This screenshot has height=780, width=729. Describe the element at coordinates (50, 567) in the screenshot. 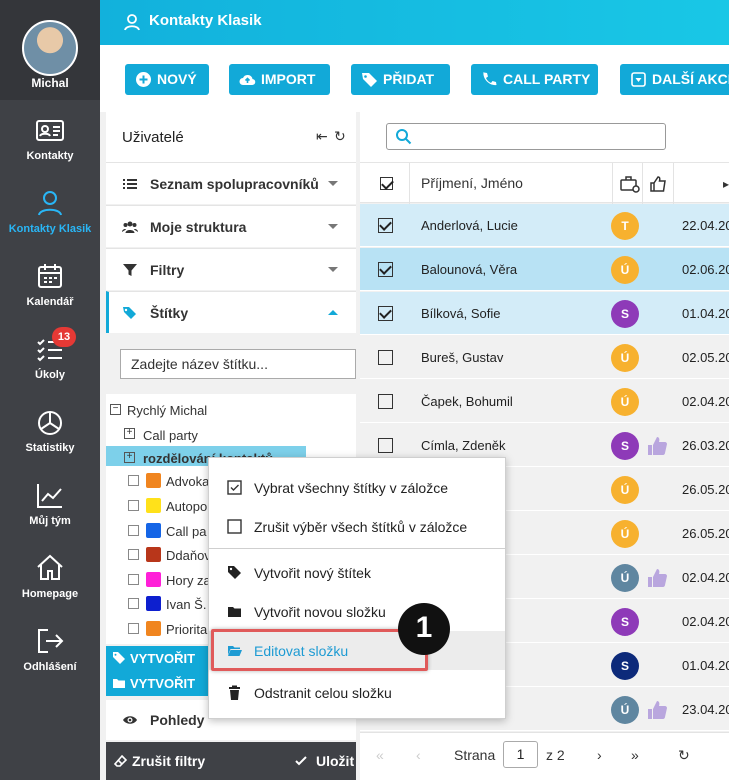

I see `home-icon` at that location.